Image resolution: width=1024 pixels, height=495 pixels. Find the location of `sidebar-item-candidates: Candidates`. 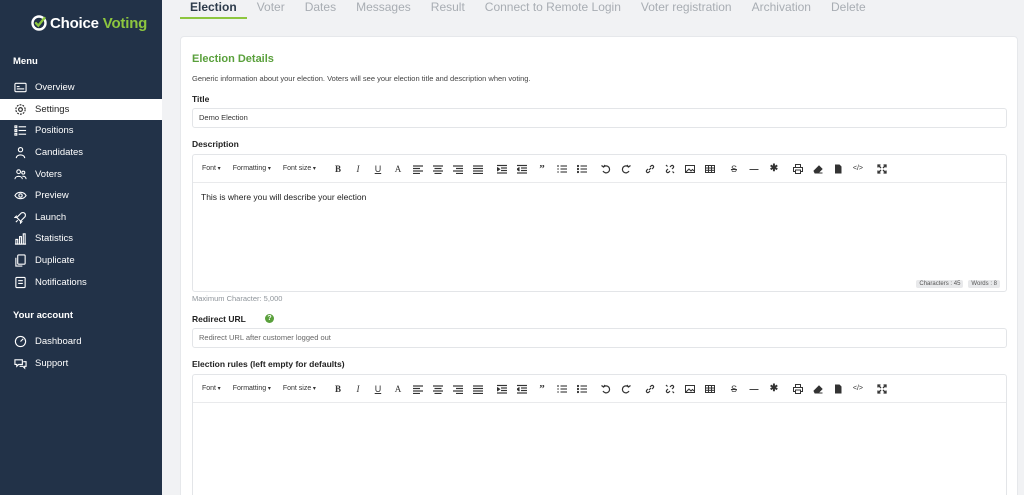

sidebar-item-candidates: Candidates is located at coordinates (81, 153).